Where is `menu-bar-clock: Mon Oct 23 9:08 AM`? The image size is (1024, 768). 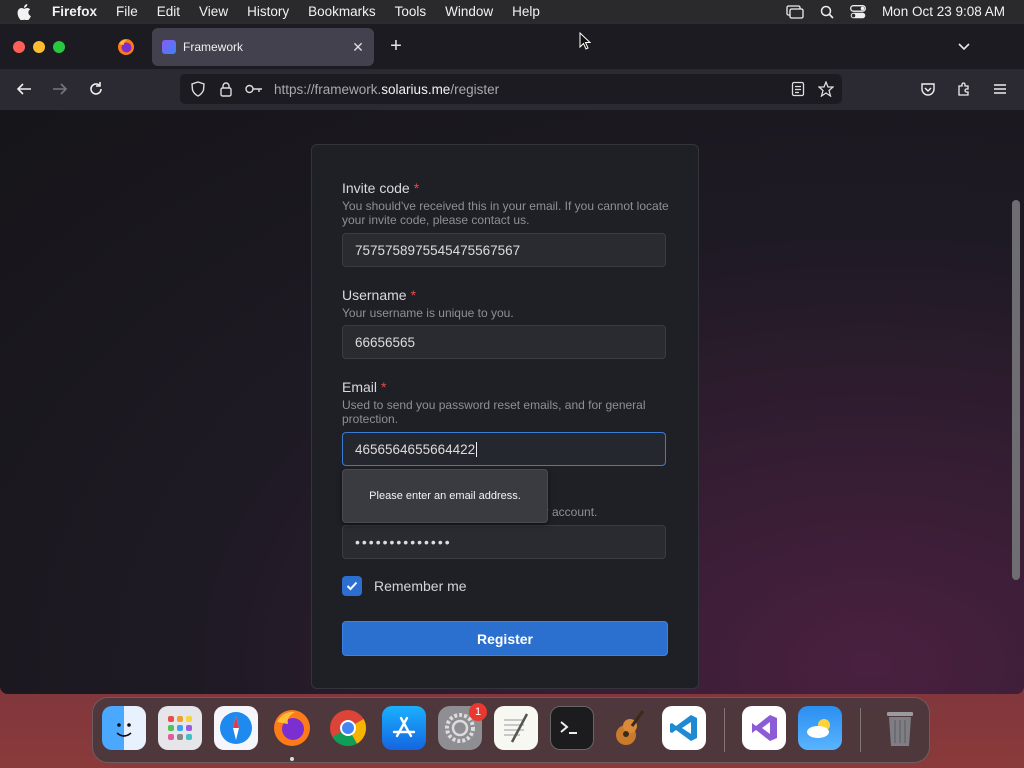 menu-bar-clock: Mon Oct 23 9:08 AM is located at coordinates (943, 11).